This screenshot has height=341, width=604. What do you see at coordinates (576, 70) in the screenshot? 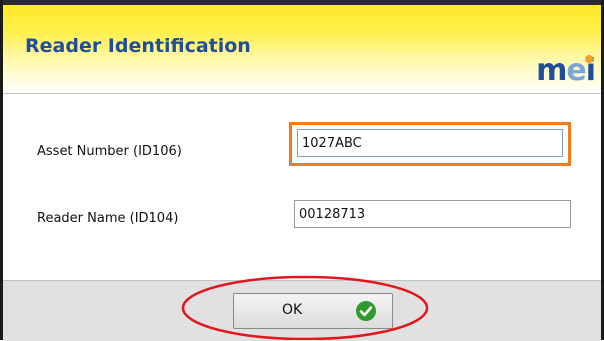
I see `logo-letter-e: e` at bounding box center [576, 70].